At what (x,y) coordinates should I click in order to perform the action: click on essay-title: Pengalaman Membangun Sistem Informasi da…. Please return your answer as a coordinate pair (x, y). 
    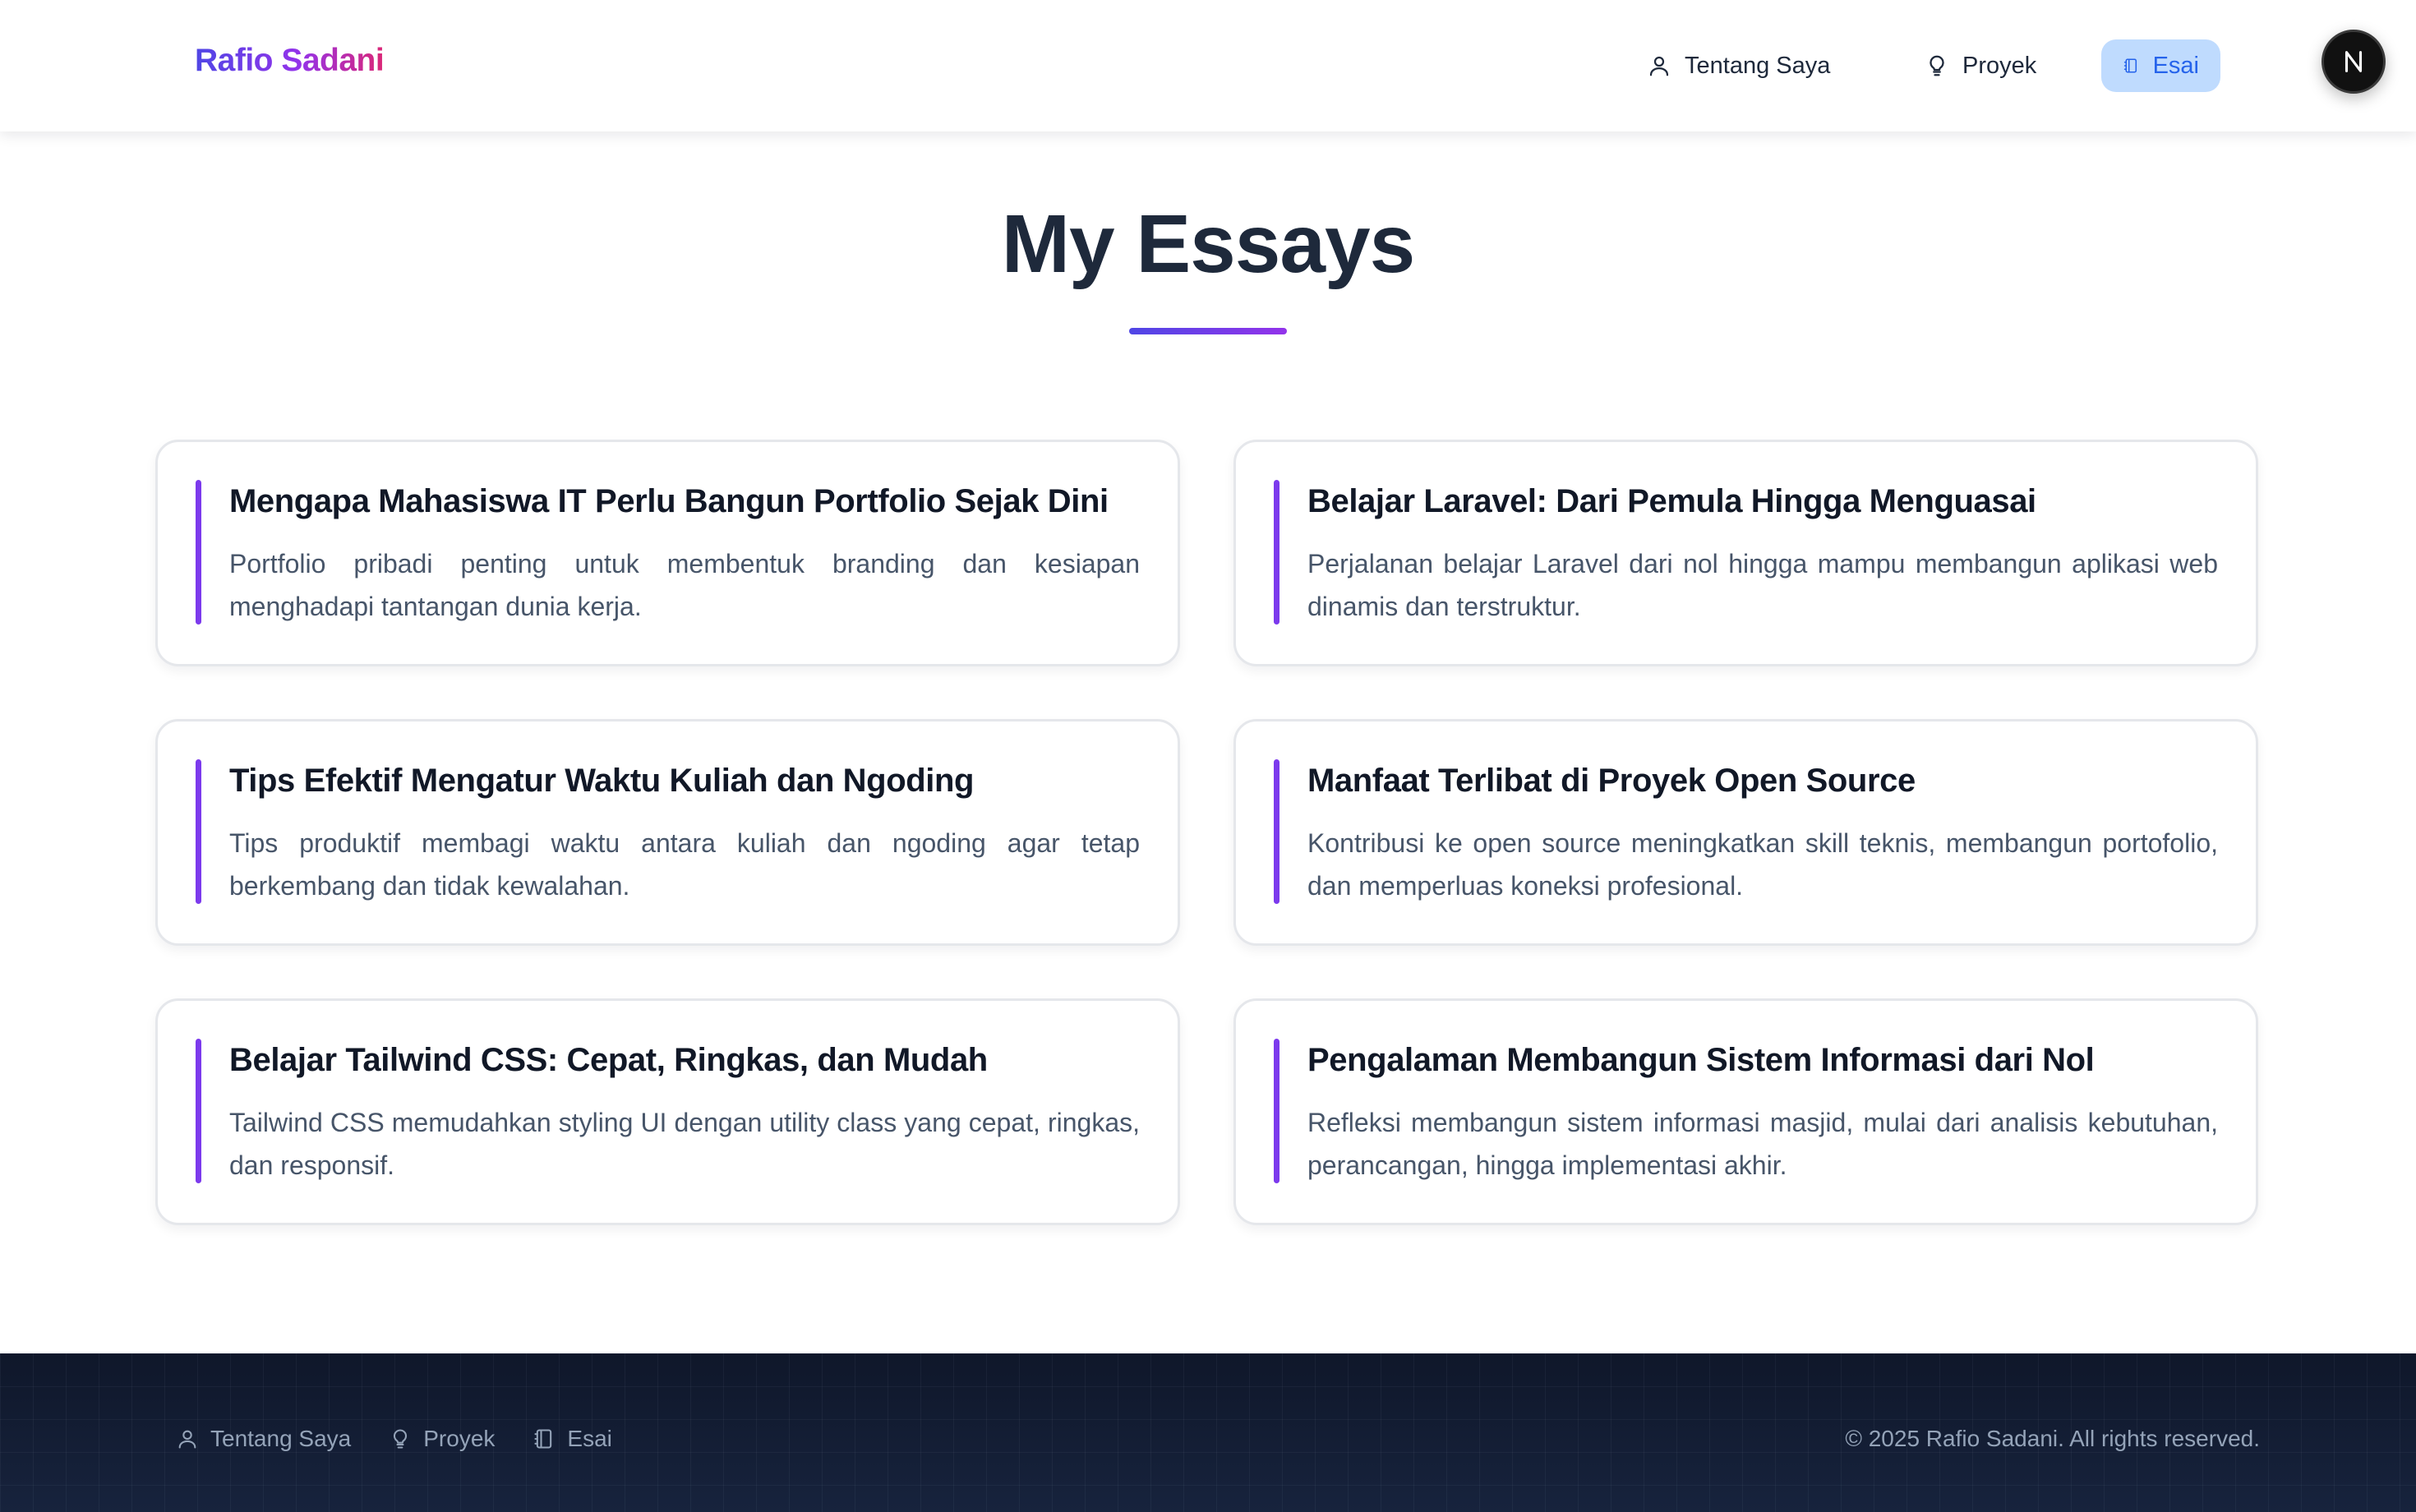
    Looking at the image, I should click on (1701, 1060).